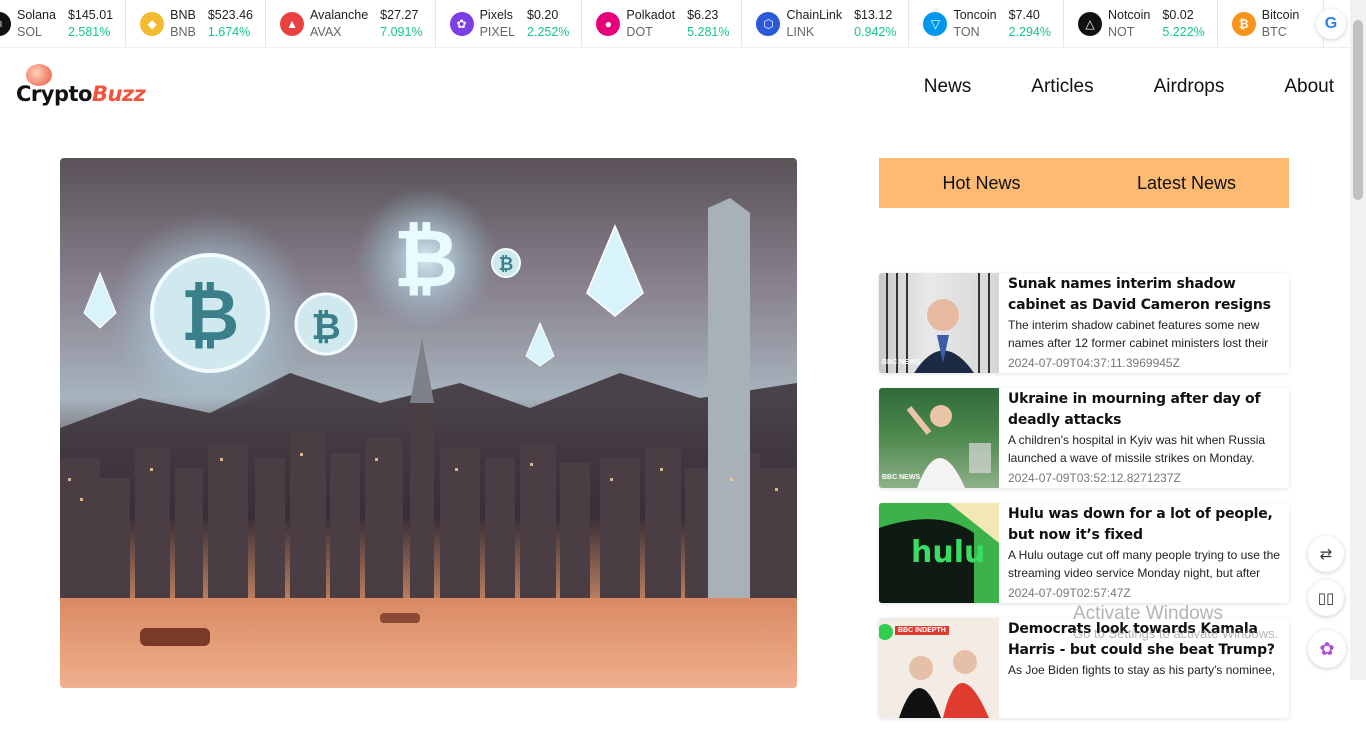  Describe the element at coordinates (639, 32) in the screenshot. I see `coin-symbol: DOT` at that location.